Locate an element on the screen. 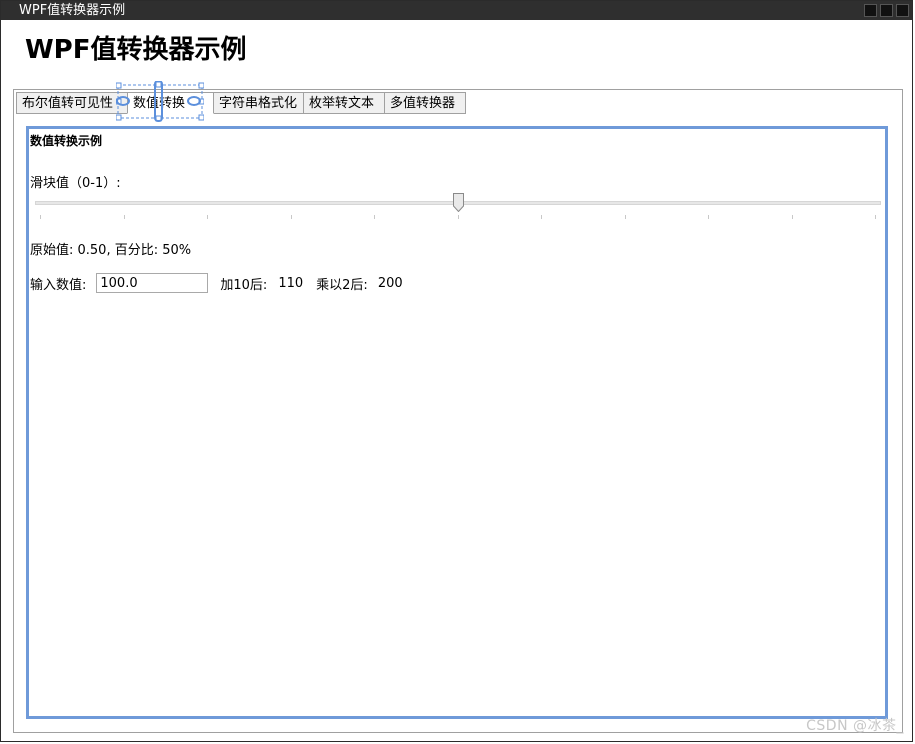 This screenshot has width=915, height=744. slider-thumb is located at coordinates (458, 202).